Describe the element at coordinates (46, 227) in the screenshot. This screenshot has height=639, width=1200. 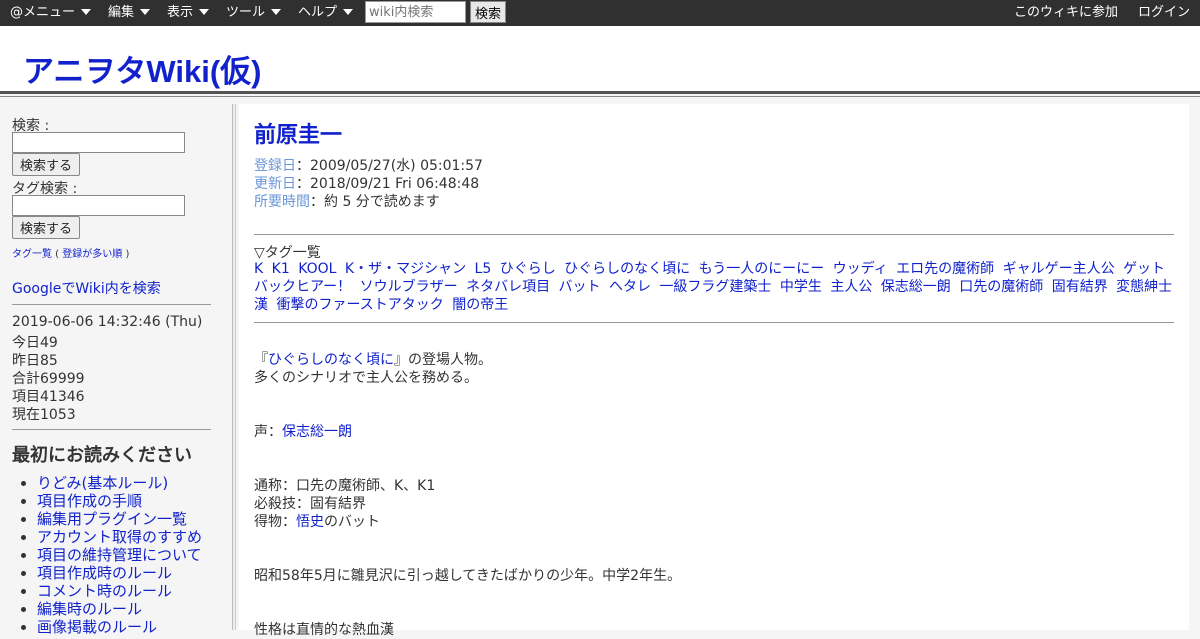
I see `sidebar-tag-search-button: 検索する` at that location.